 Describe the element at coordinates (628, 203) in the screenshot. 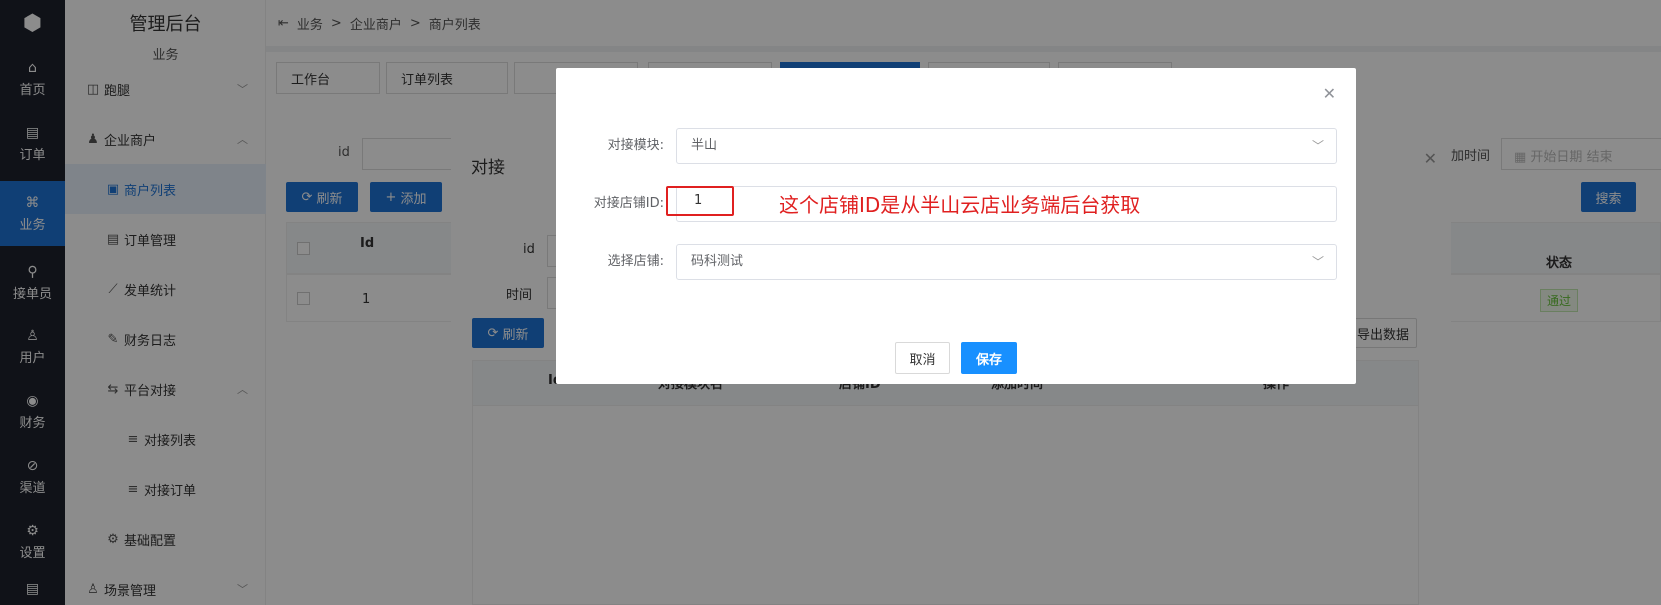

I see `shop-id-label: 对接店铺ID:` at that location.